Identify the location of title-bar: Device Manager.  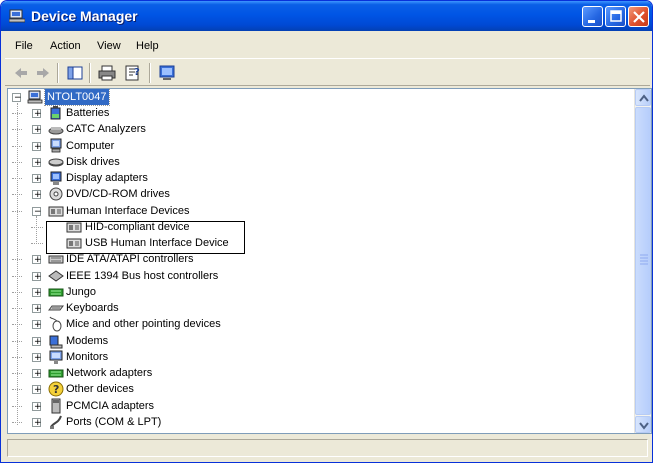
(326, 16).